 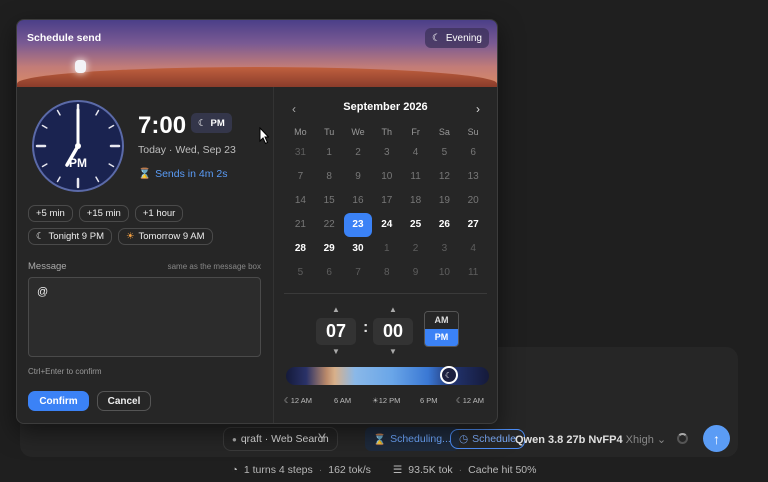 What do you see at coordinates (130, 236) in the screenshot?
I see `sun-icon: ☀` at bounding box center [130, 236].